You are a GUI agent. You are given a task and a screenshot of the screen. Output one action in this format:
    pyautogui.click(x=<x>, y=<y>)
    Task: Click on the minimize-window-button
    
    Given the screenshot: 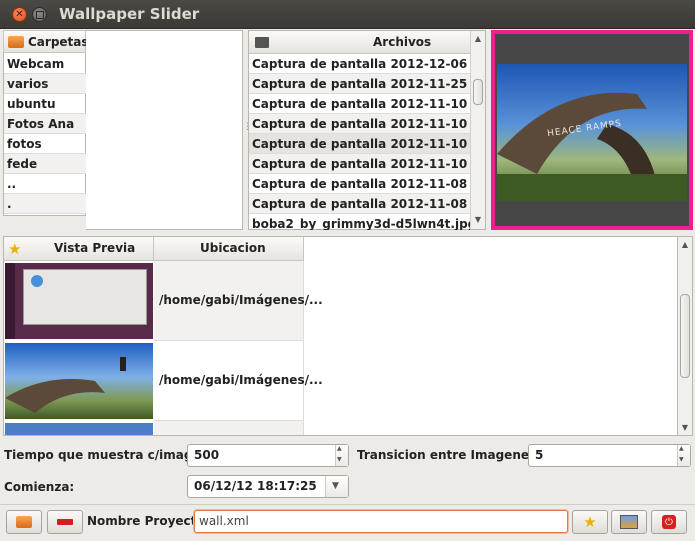 What is the action you would take?
    pyautogui.click(x=39, y=14)
    